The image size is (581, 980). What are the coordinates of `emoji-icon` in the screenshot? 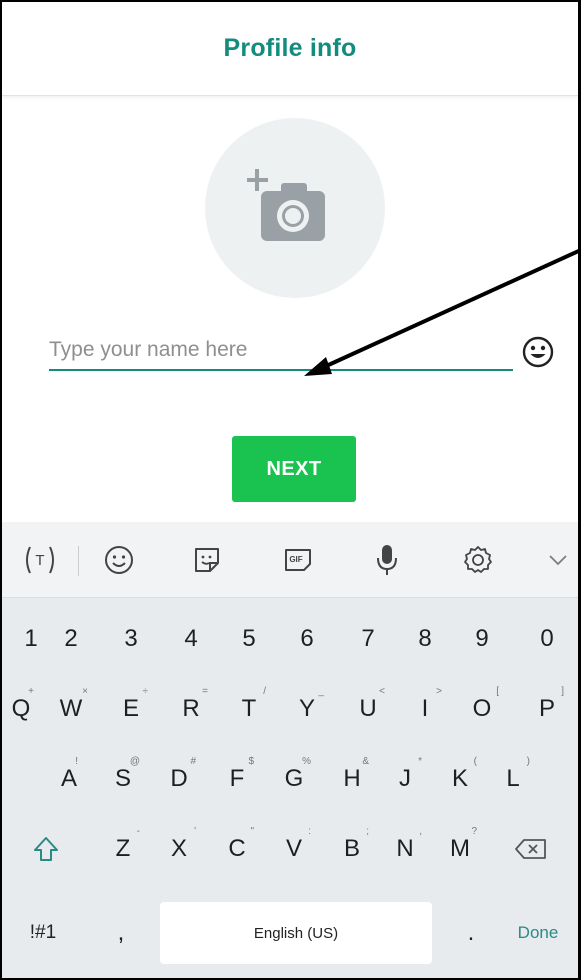 It's located at (538, 352).